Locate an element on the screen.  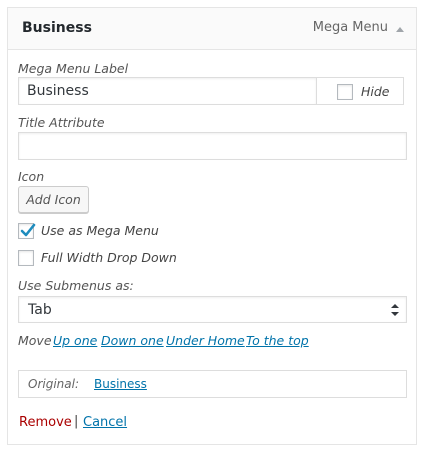
hide-label: Hide is located at coordinates (375, 91).